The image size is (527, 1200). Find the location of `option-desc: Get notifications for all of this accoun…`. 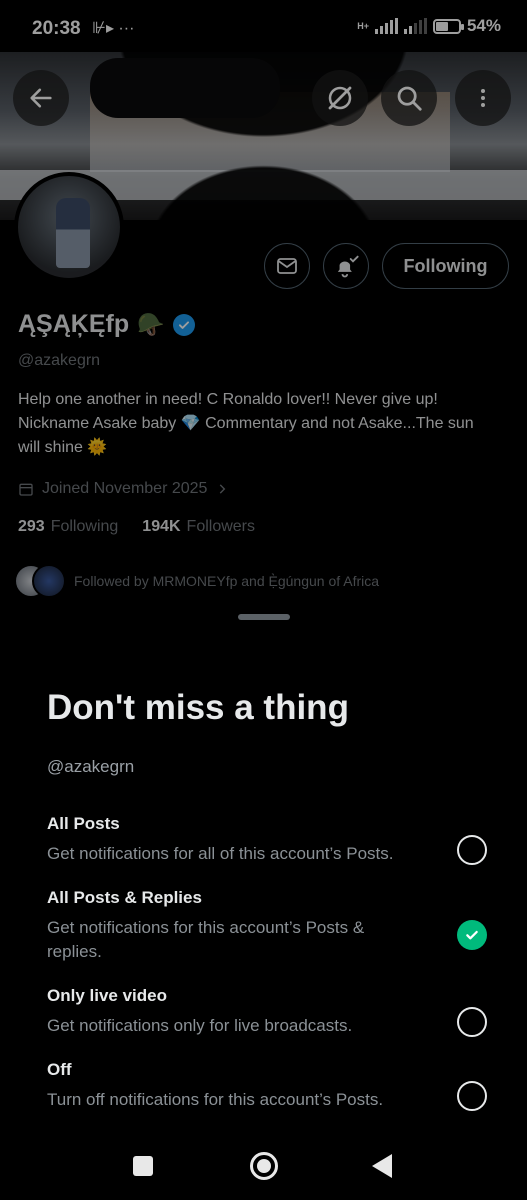

option-desc: Get notifications for all of this accoun… is located at coordinates (220, 853).